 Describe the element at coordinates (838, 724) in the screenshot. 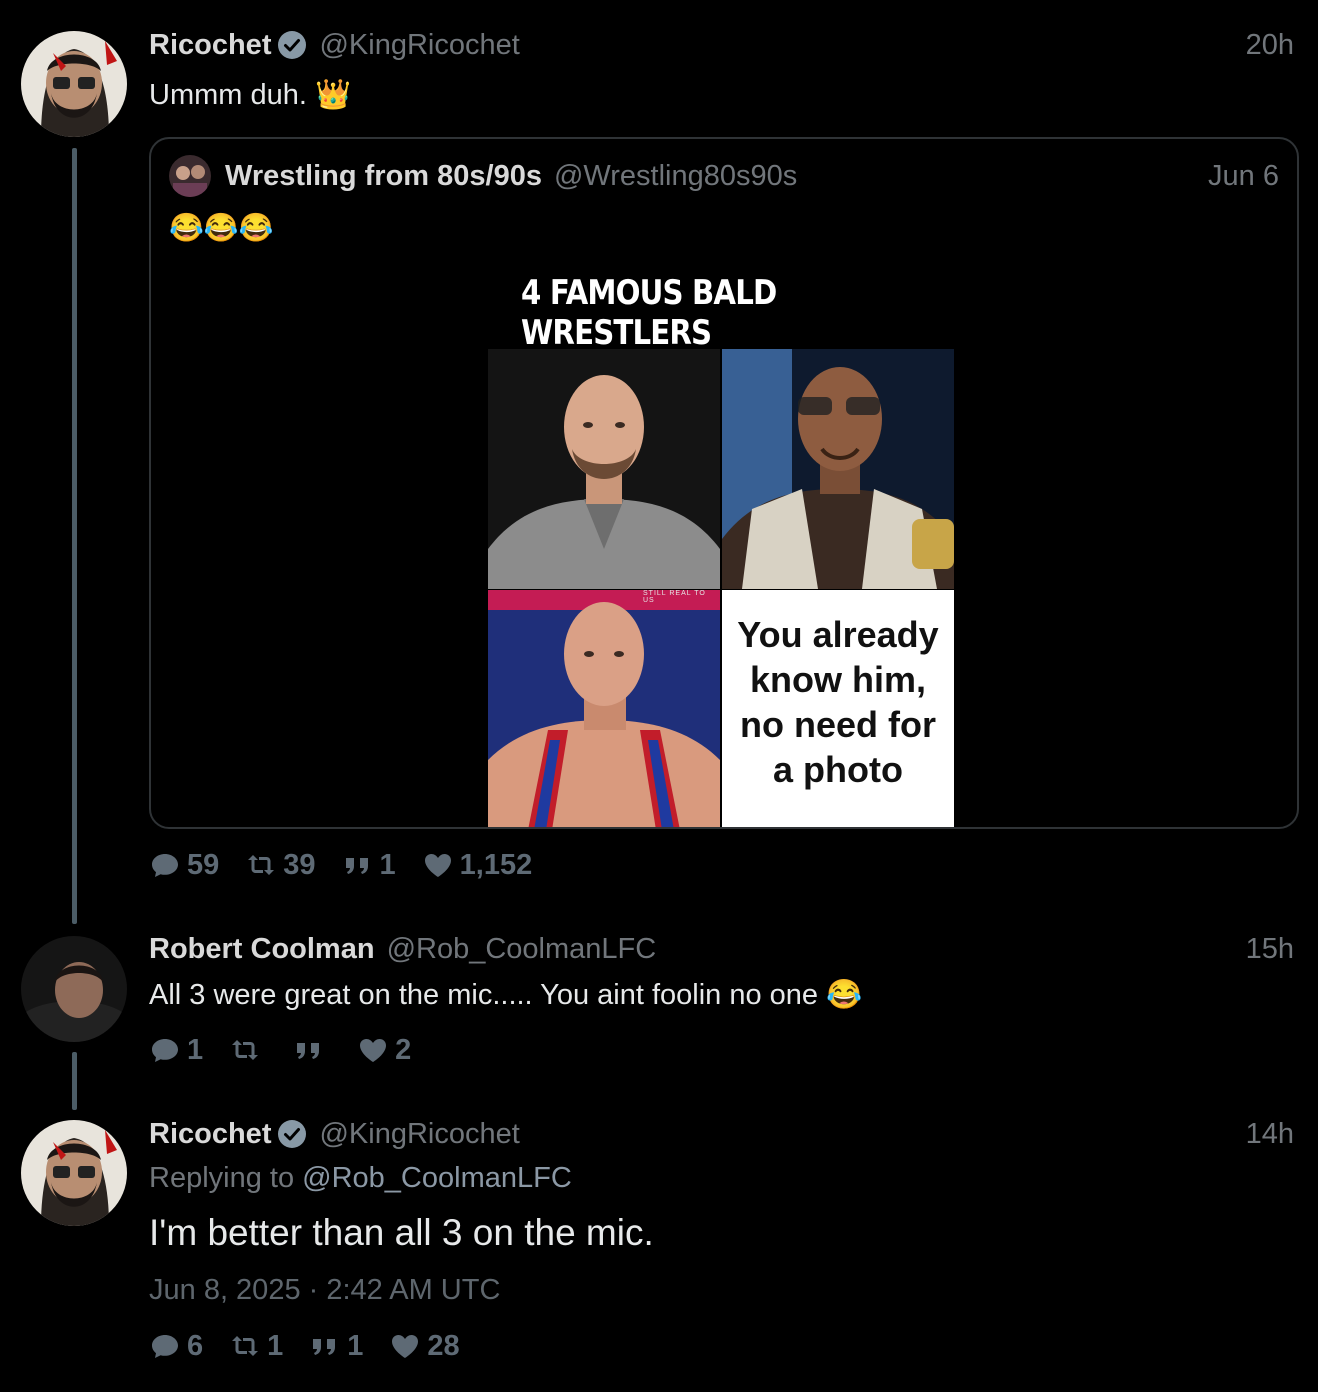

I see `meme-line: no need for` at that location.